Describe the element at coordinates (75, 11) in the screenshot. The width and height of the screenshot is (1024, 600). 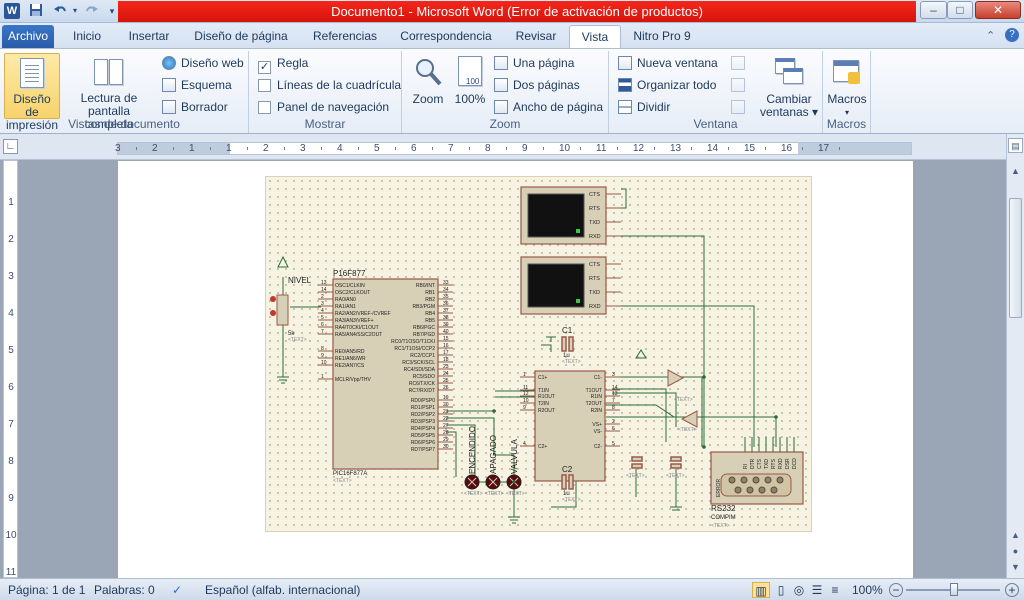
I see `undo-dropdown-icon: ▾` at that location.